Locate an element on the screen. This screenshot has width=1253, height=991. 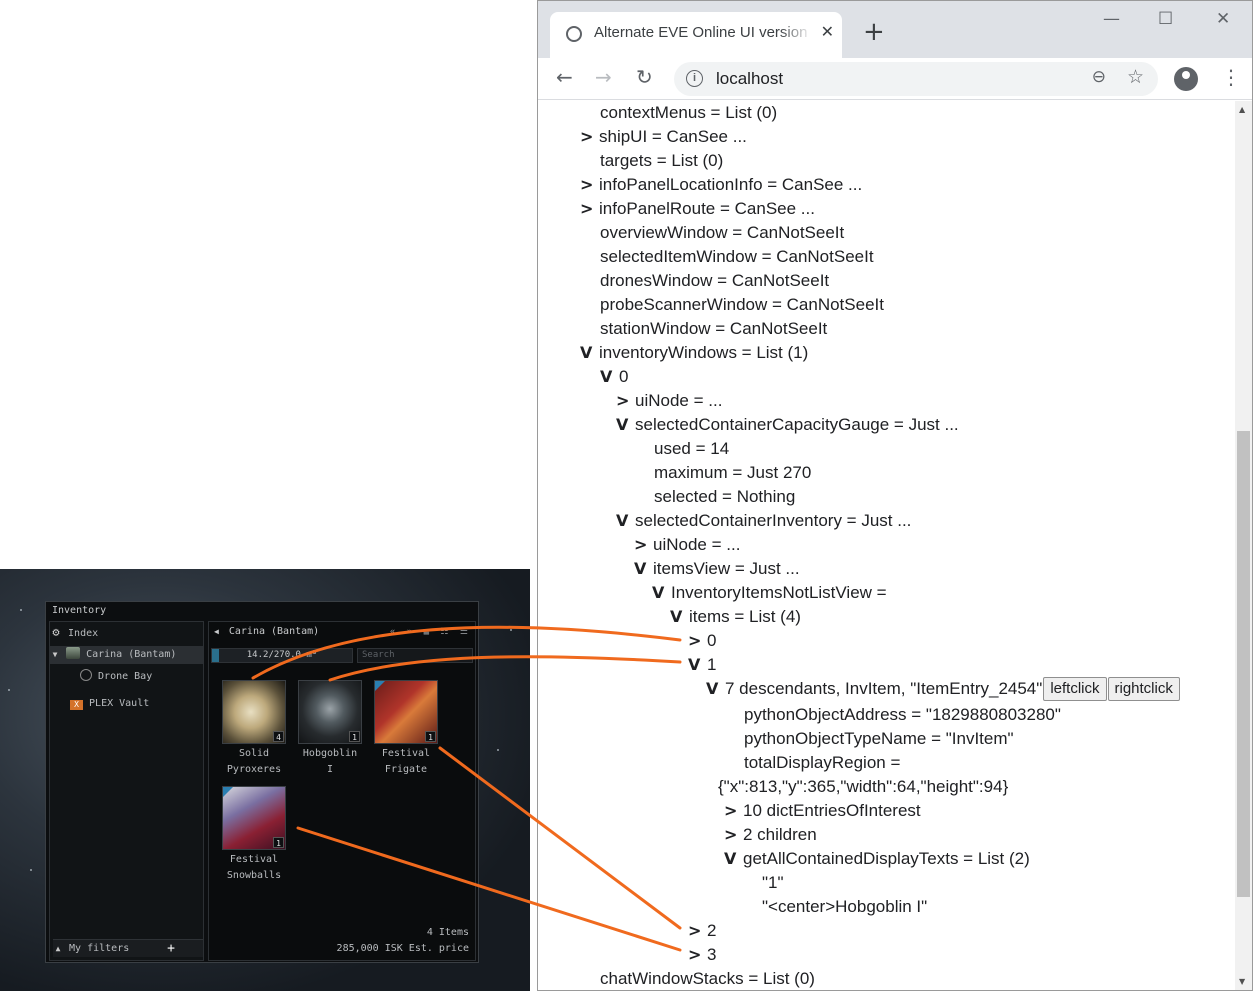
scroll-up-arrow-icon: ▲ is located at coordinates (1242, 109).